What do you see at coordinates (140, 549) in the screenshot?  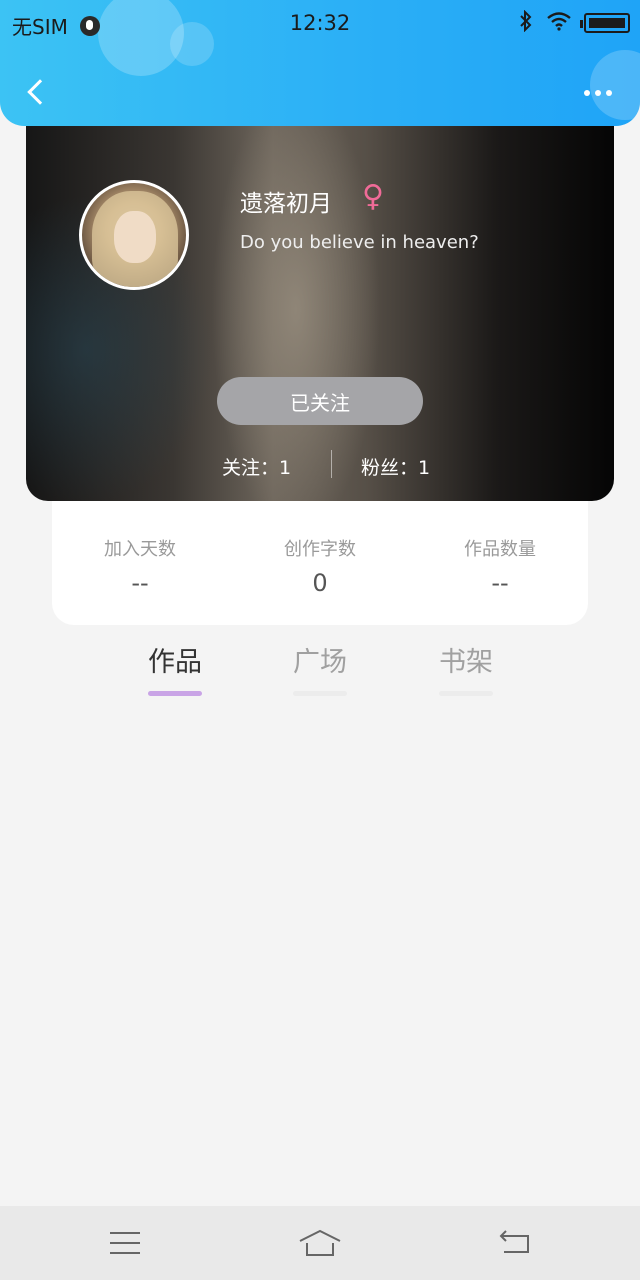 I see `stat-label: 加入天数` at bounding box center [140, 549].